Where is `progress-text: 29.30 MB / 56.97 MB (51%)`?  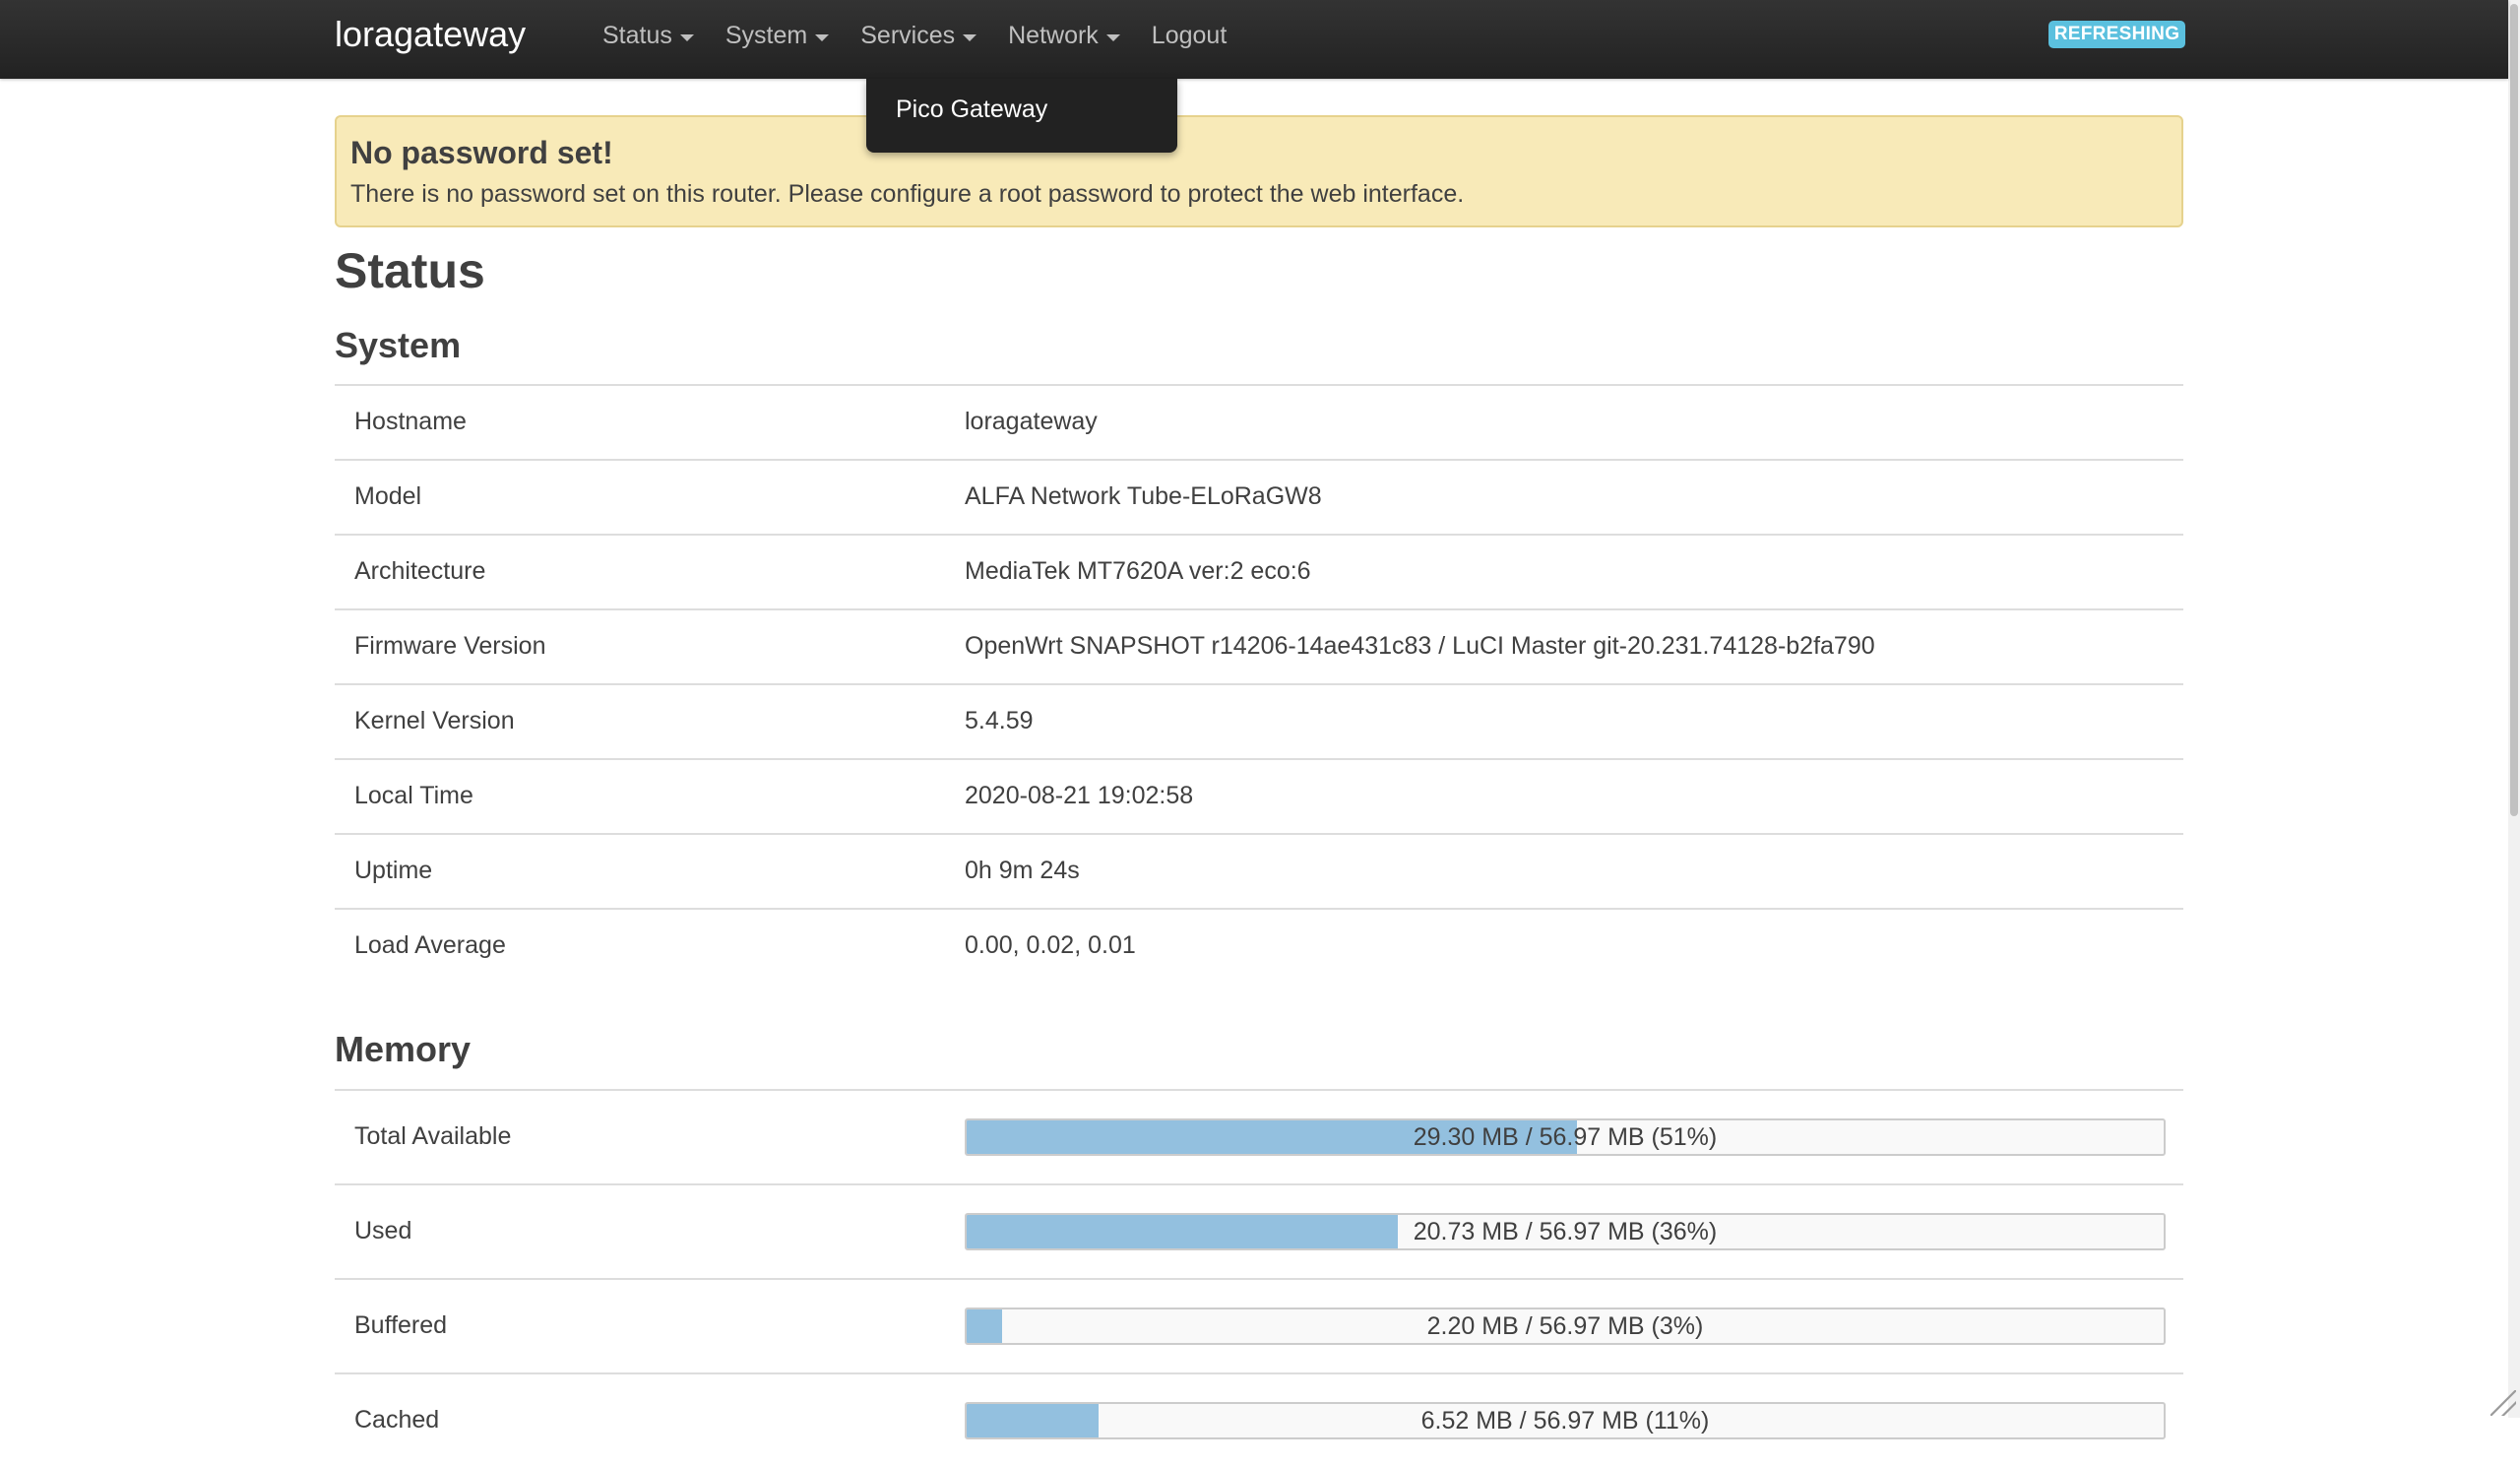 progress-text: 29.30 MB / 56.97 MB (51%) is located at coordinates (1565, 1137).